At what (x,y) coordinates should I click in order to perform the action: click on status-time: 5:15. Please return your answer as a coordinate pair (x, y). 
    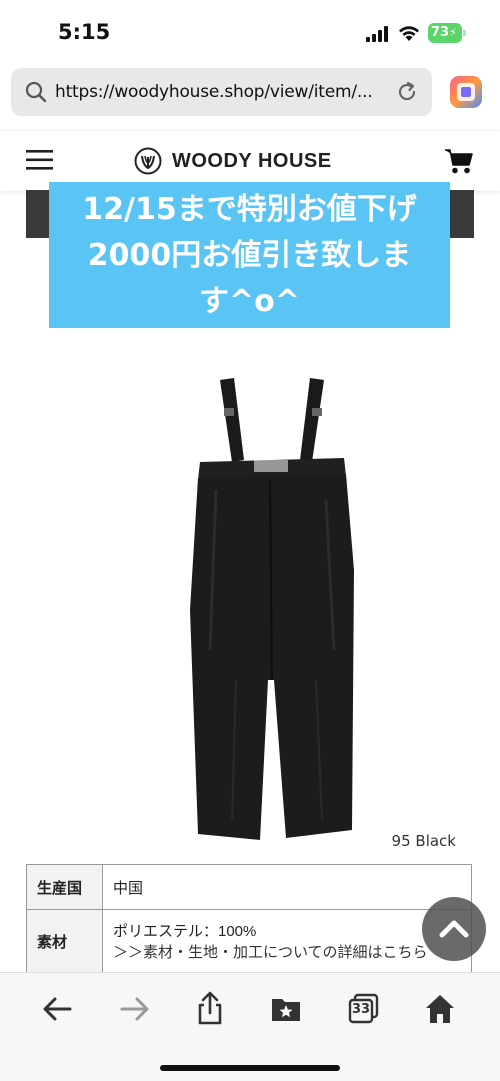
    Looking at the image, I should click on (84, 32).